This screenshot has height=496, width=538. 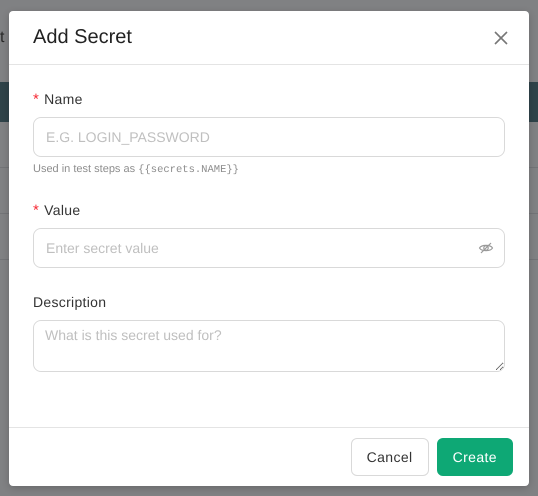 I want to click on field-label: Description, so click(x=69, y=302).